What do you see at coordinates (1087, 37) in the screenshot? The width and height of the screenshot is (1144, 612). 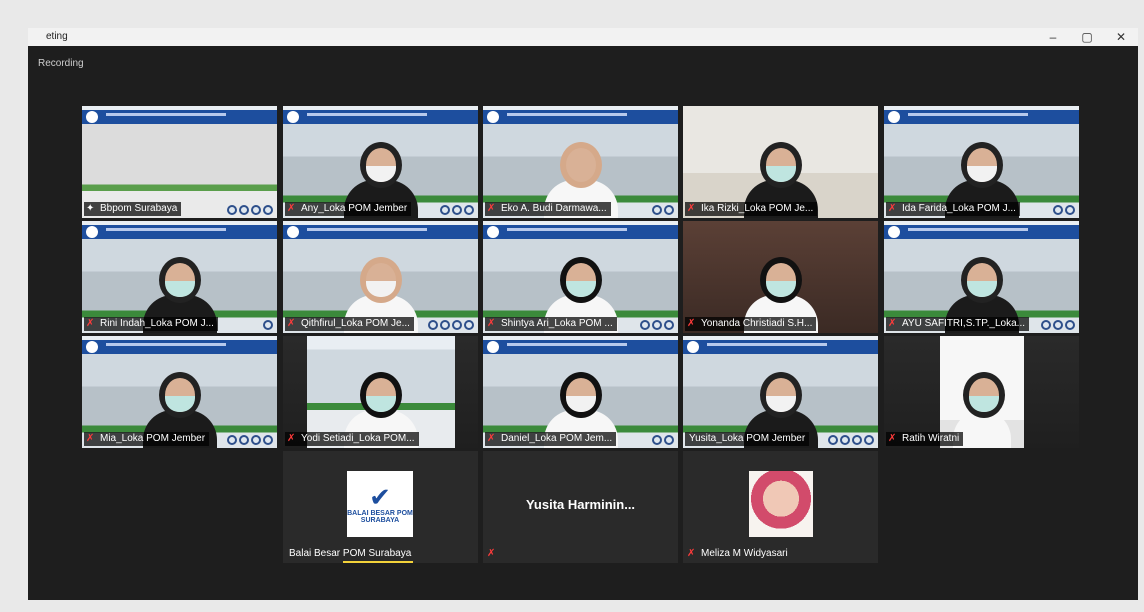 I see `maximize-button: ▢` at bounding box center [1087, 37].